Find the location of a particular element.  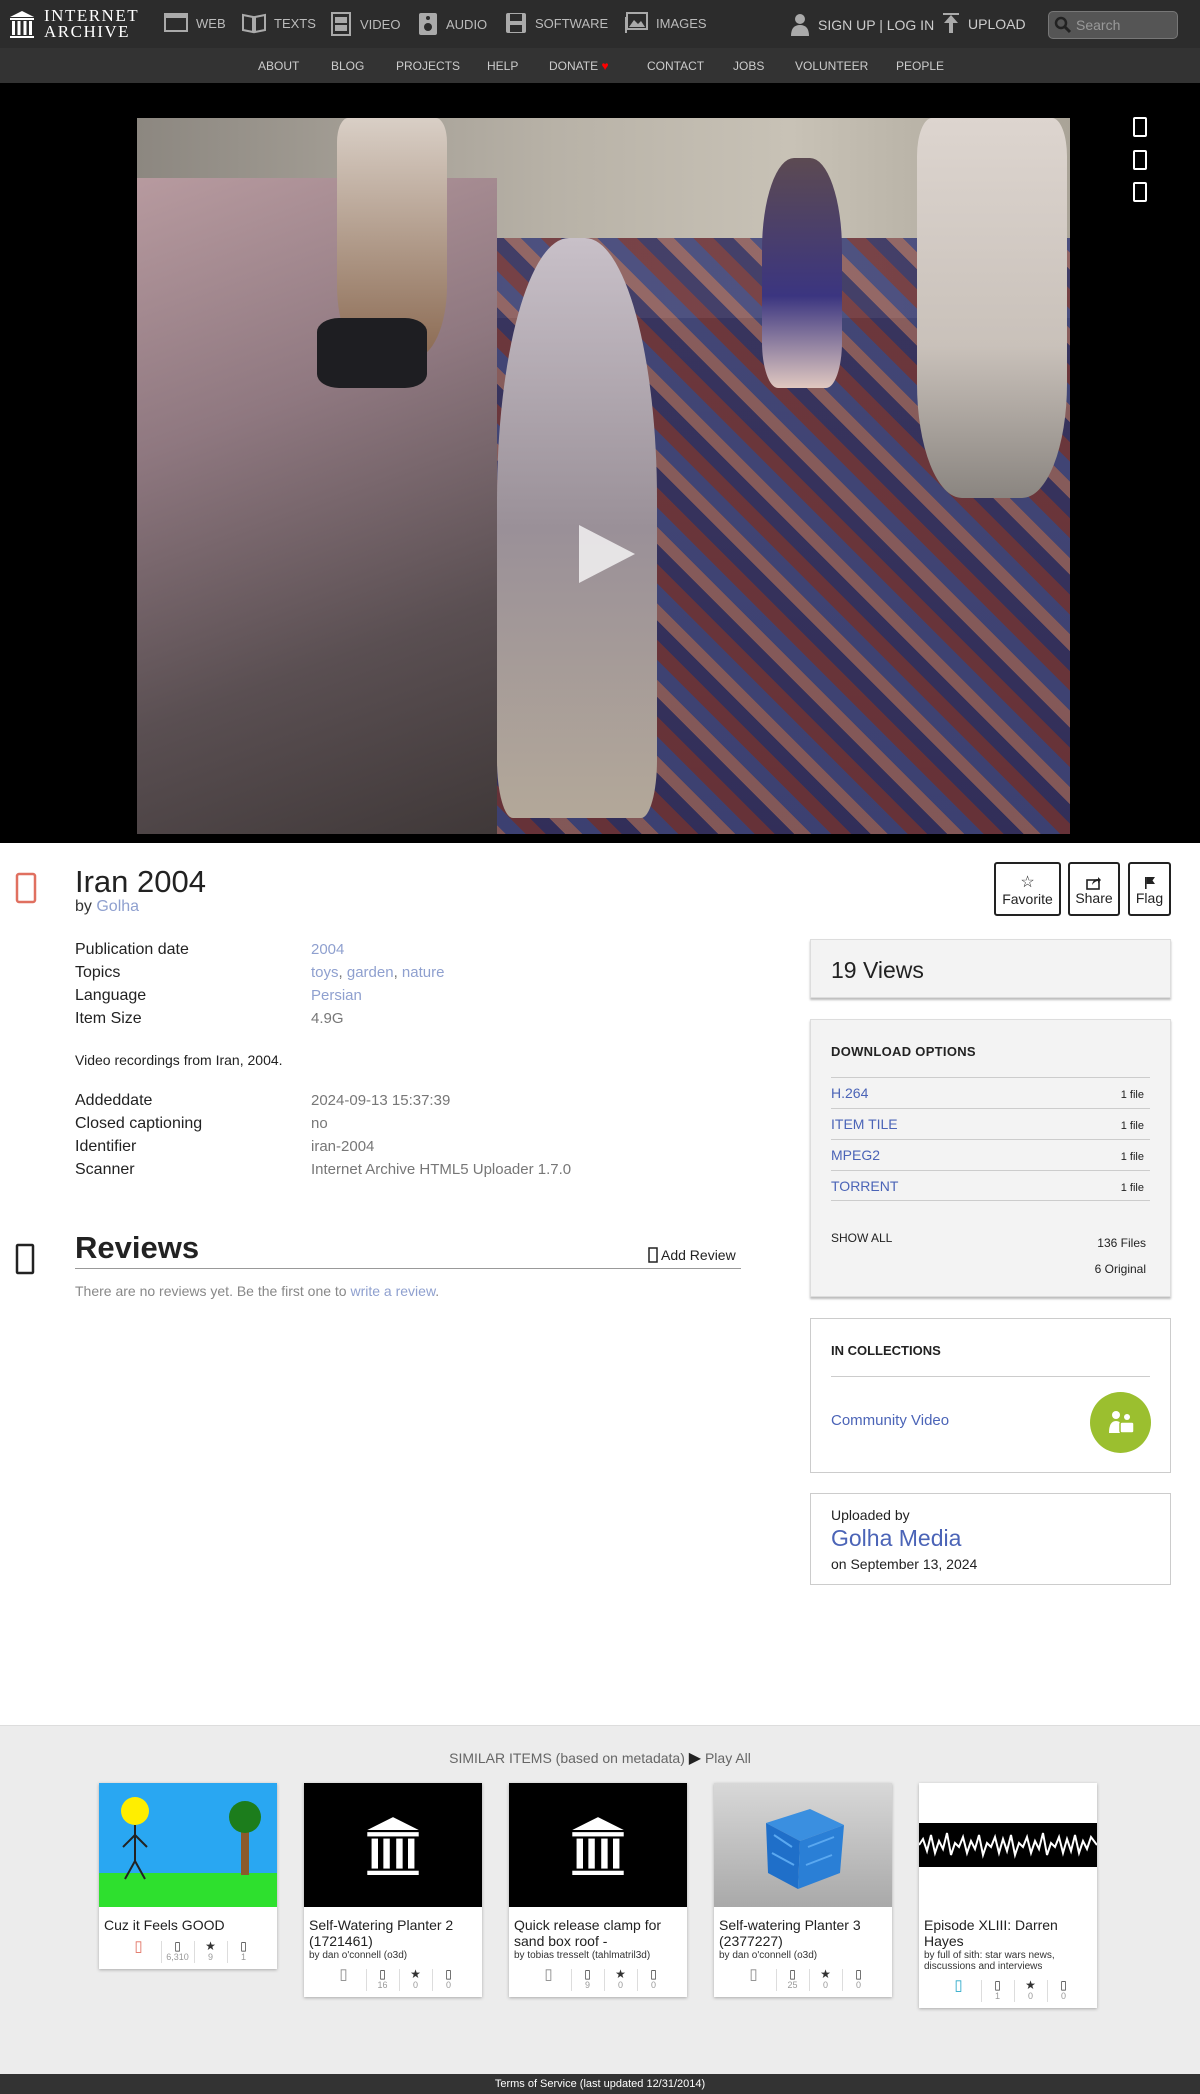

upload-link: UPLOAD is located at coordinates (984, 24).